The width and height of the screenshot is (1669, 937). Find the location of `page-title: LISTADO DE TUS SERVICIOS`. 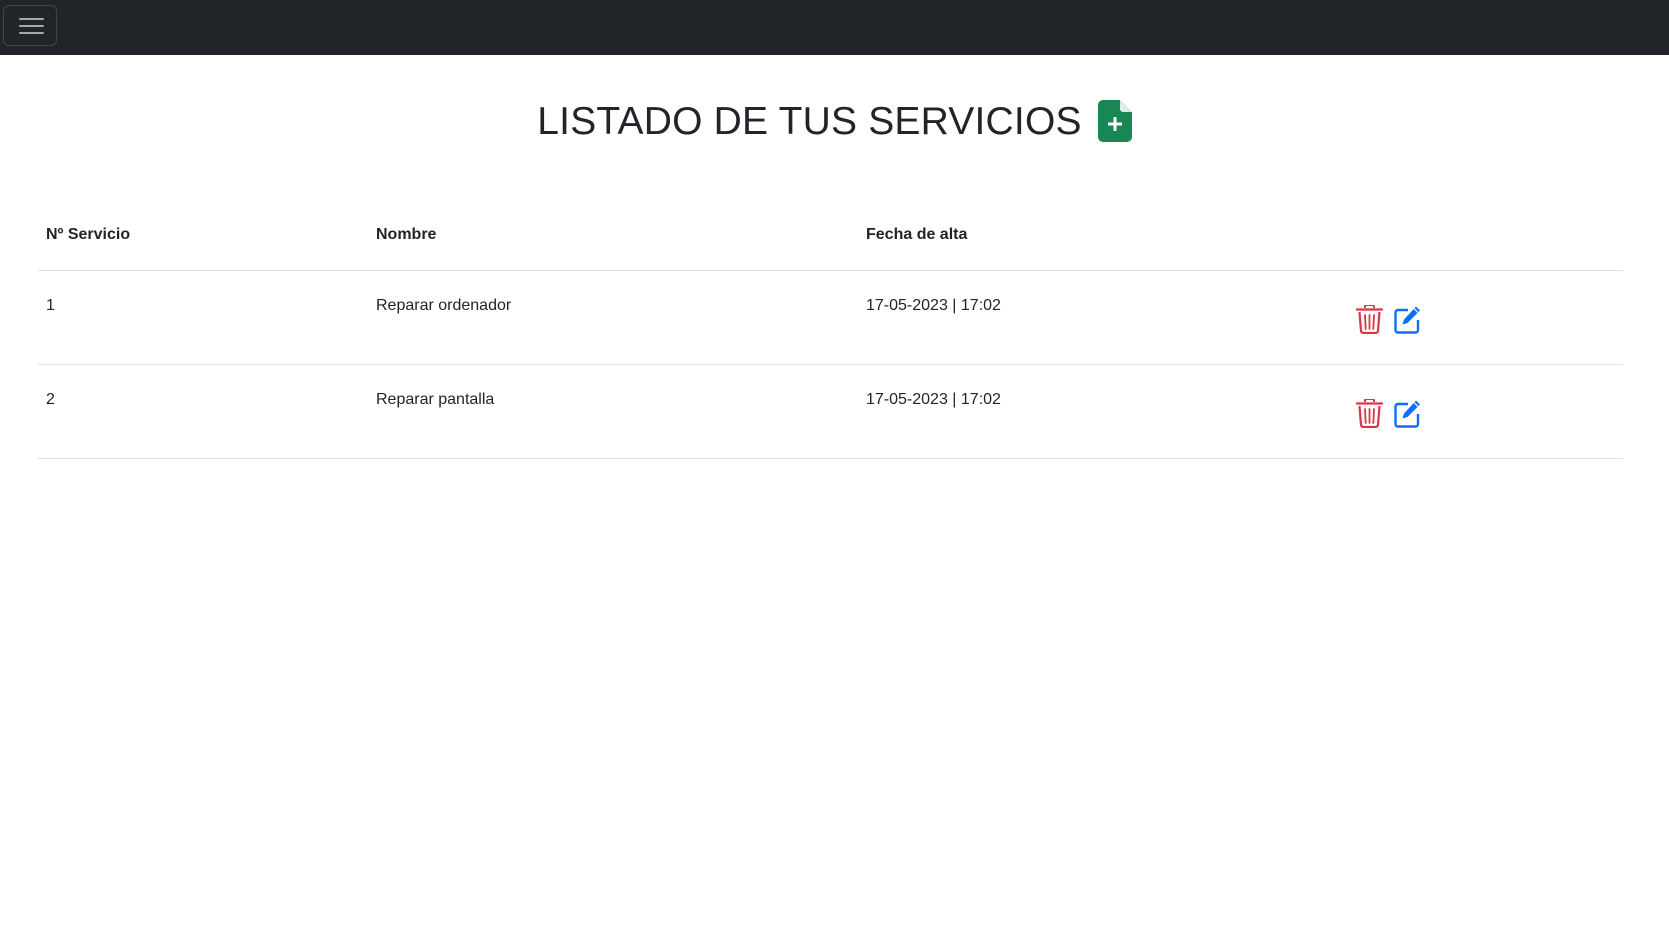

page-title: LISTADO DE TUS SERVICIOS is located at coordinates (809, 121).